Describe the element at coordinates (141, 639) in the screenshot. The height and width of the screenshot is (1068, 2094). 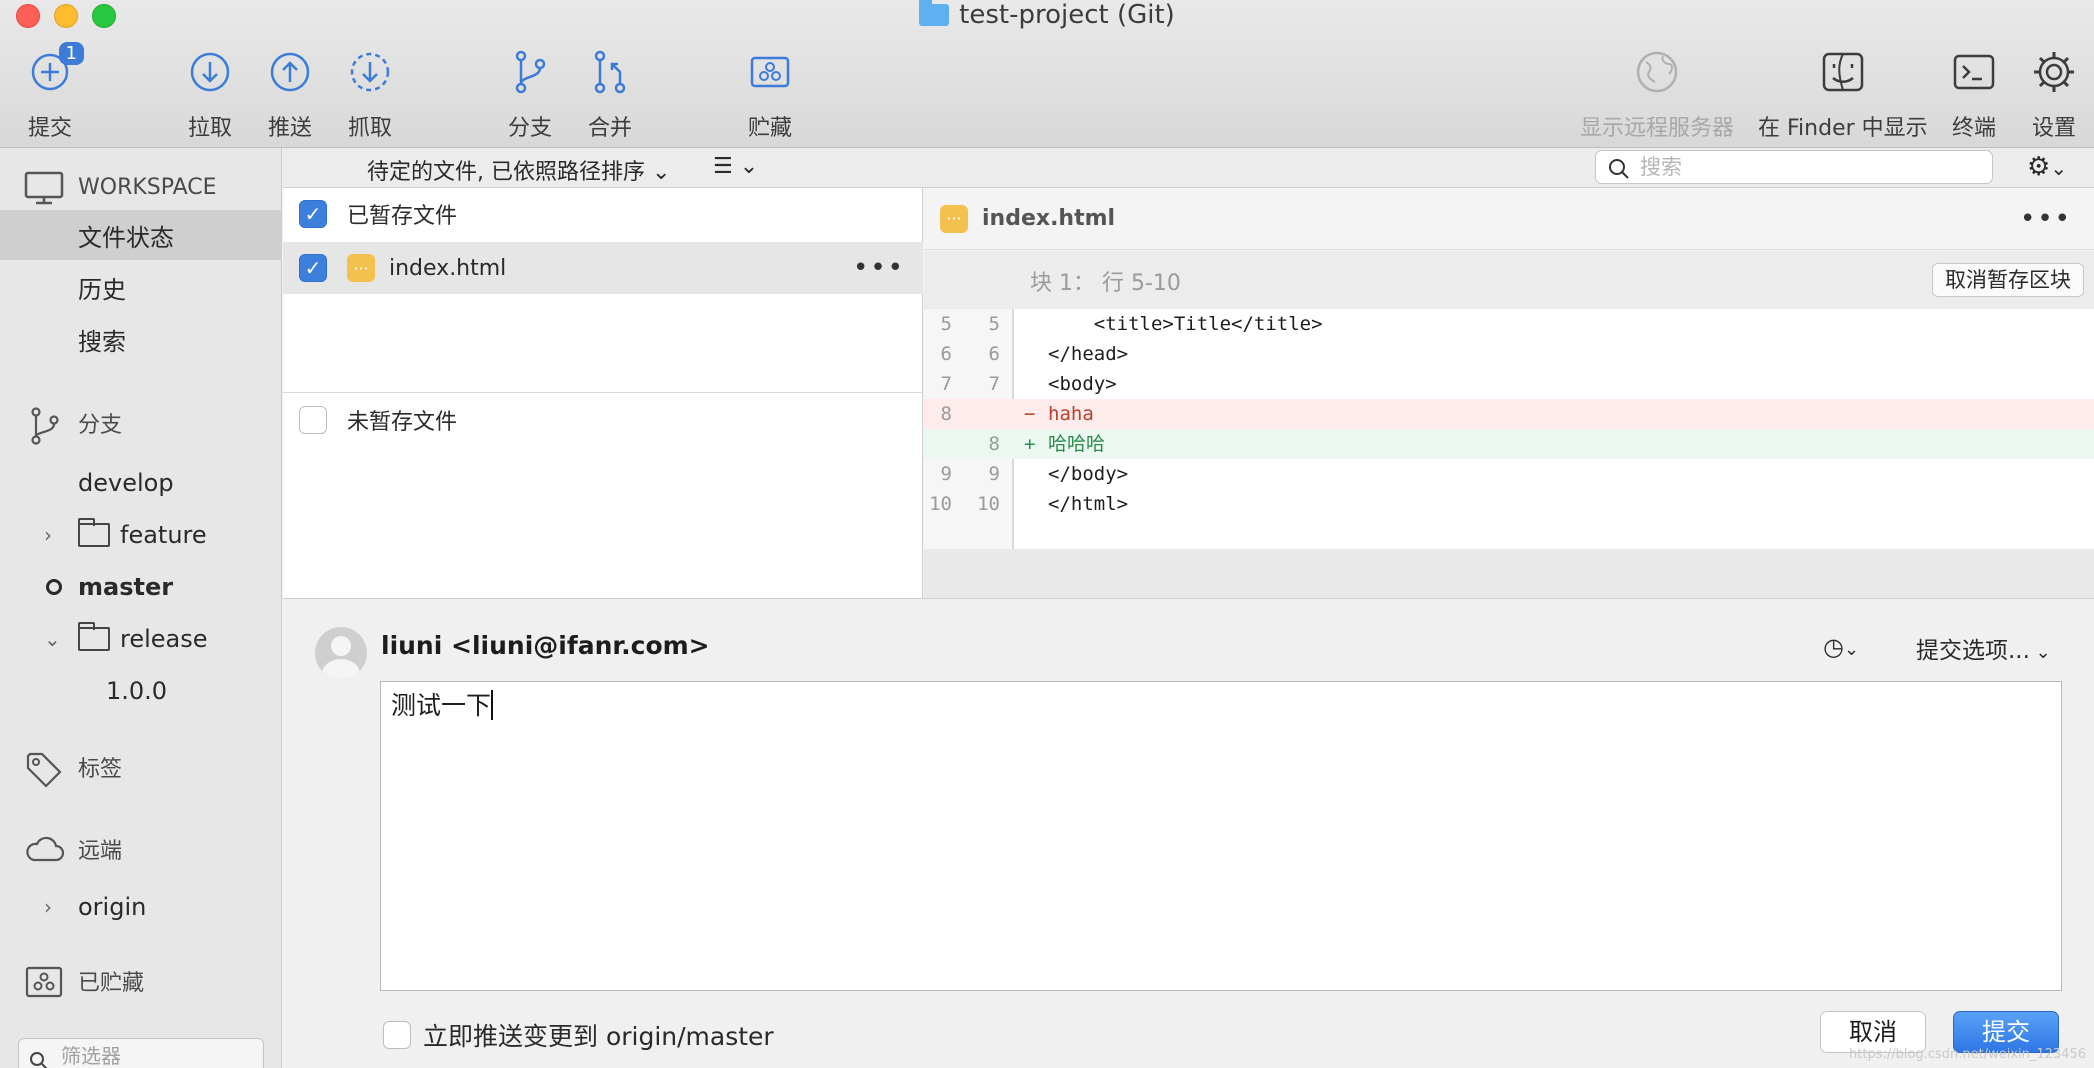
I see `sidebar-item-branch-release: ⌄ release` at that location.